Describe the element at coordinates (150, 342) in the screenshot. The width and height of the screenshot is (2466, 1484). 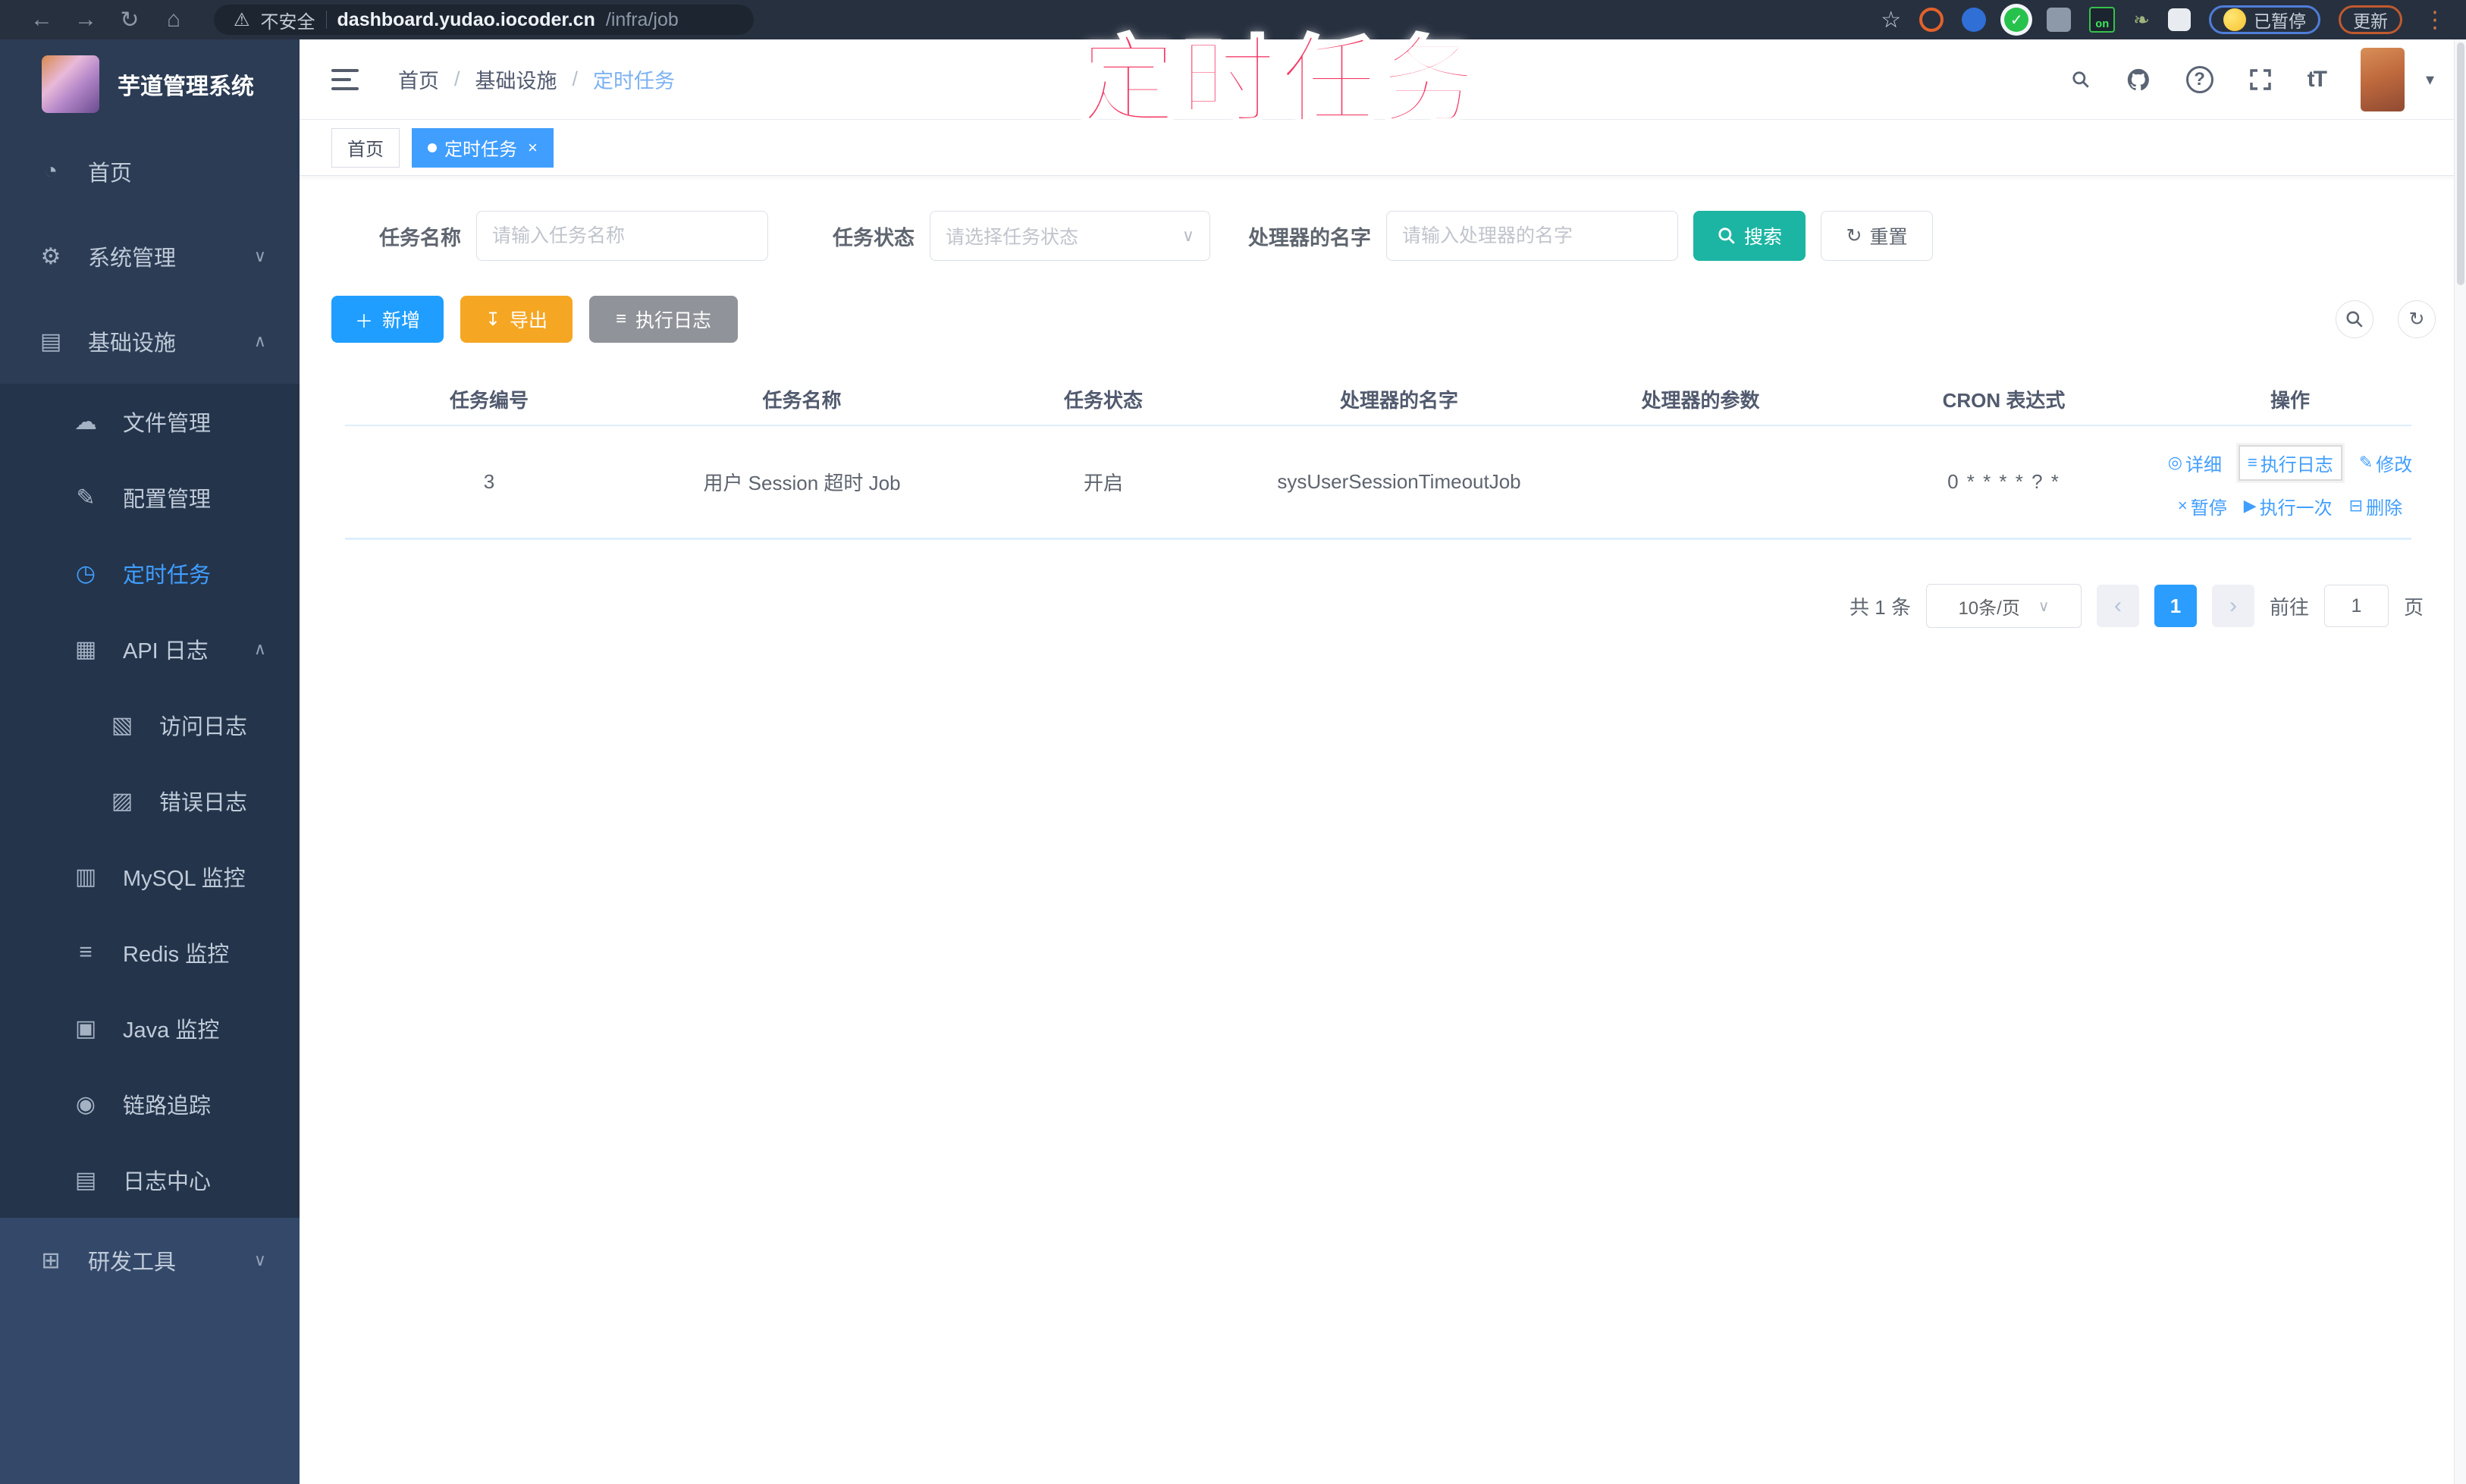
I see `sidebar-item-infra: ▤ 基础设施 ∧` at that location.